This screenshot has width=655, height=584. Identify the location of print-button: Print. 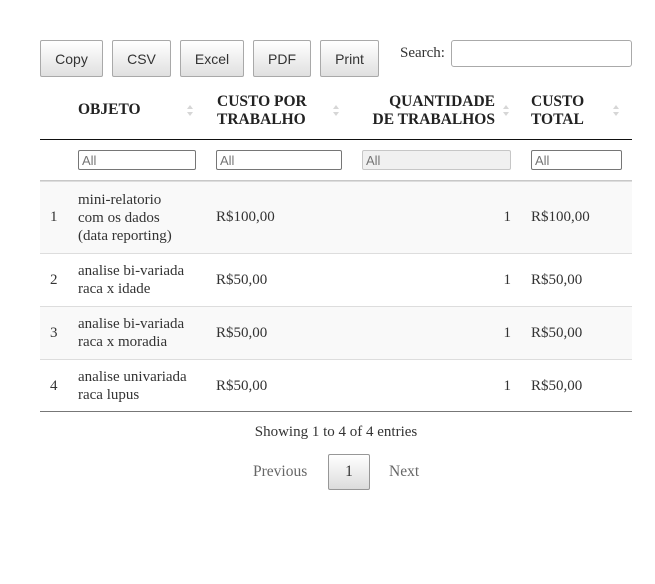
(349, 58).